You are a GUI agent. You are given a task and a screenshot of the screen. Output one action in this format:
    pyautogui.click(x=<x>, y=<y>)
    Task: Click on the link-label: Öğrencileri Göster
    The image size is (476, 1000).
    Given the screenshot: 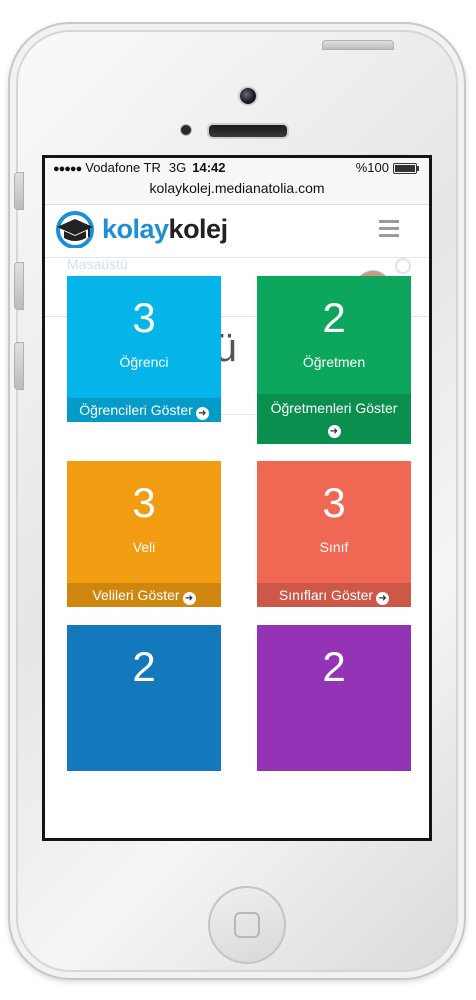 What is the action you would take?
    pyautogui.click(x=136, y=410)
    